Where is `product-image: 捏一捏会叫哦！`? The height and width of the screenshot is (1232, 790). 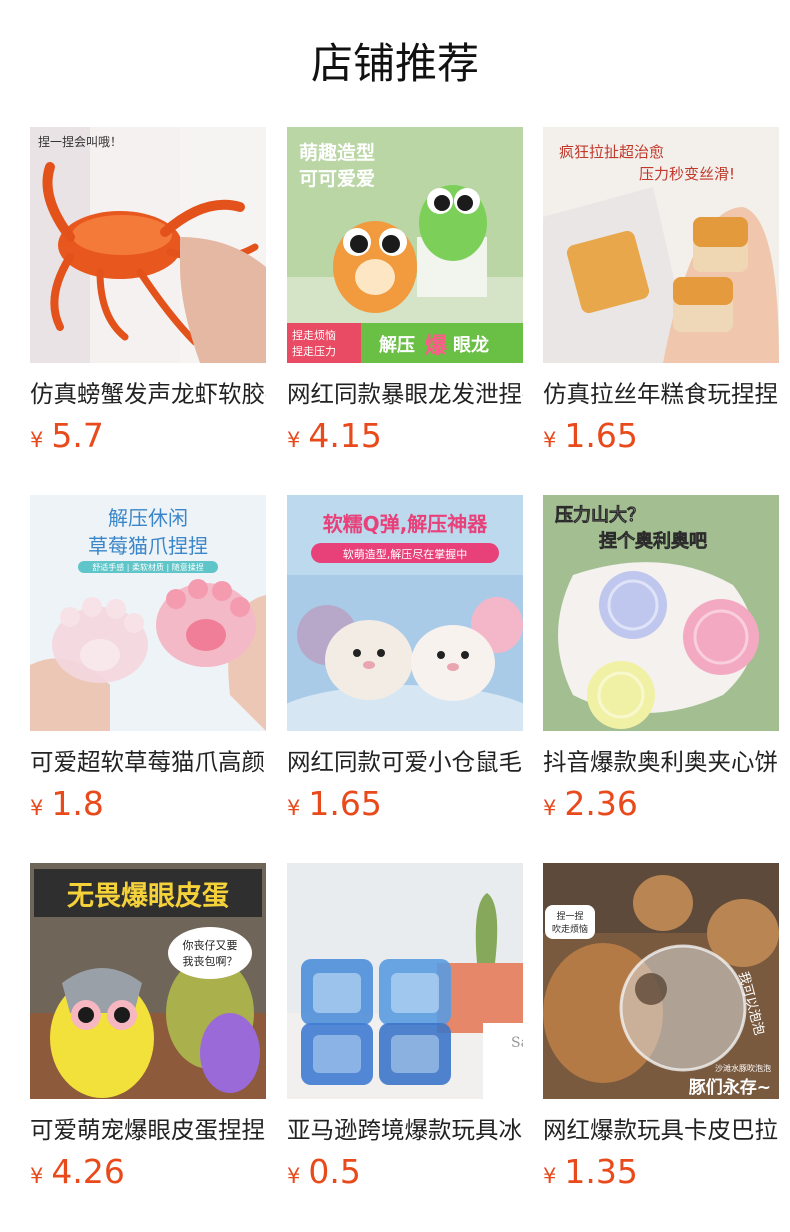
product-image: 捏一捏会叫哦！ is located at coordinates (148, 245).